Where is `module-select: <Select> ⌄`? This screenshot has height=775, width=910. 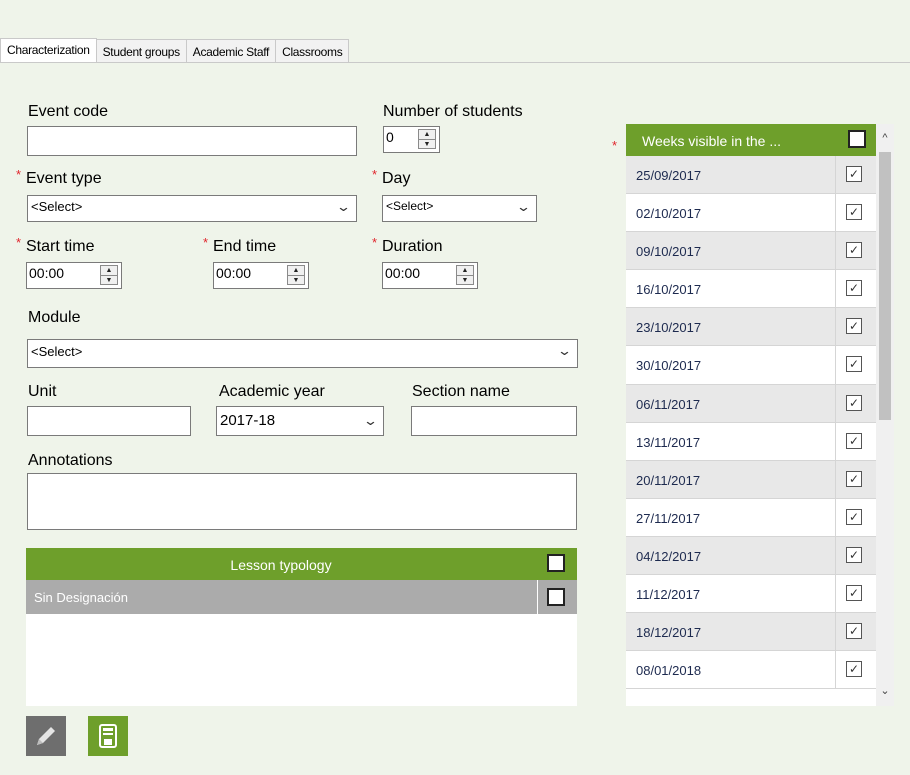 module-select: <Select> ⌄ is located at coordinates (302, 353).